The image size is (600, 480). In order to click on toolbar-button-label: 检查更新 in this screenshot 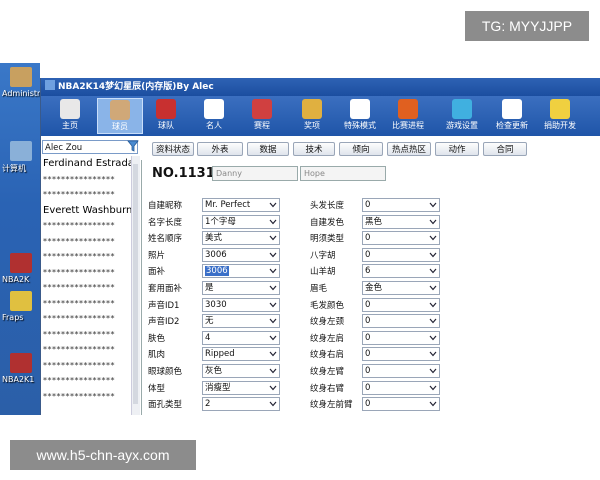, I will do `click(512, 125)`.